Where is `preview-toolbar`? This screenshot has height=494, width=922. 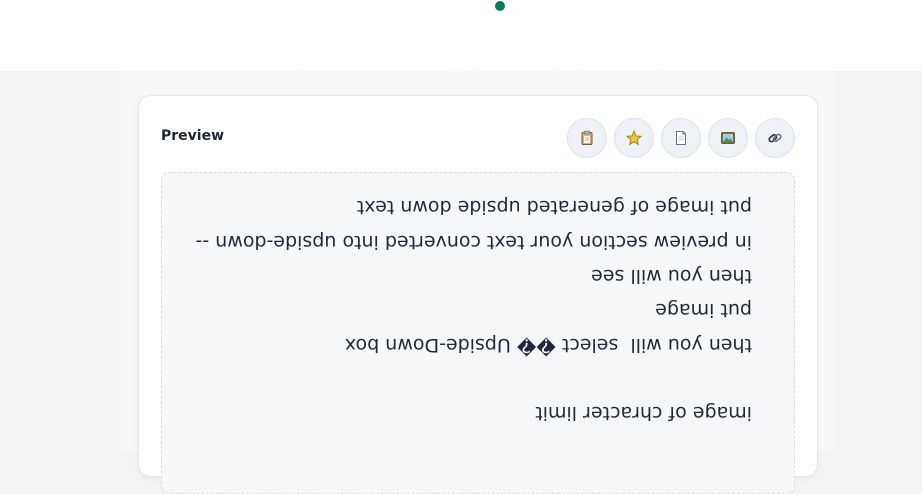
preview-toolbar is located at coordinates (681, 138).